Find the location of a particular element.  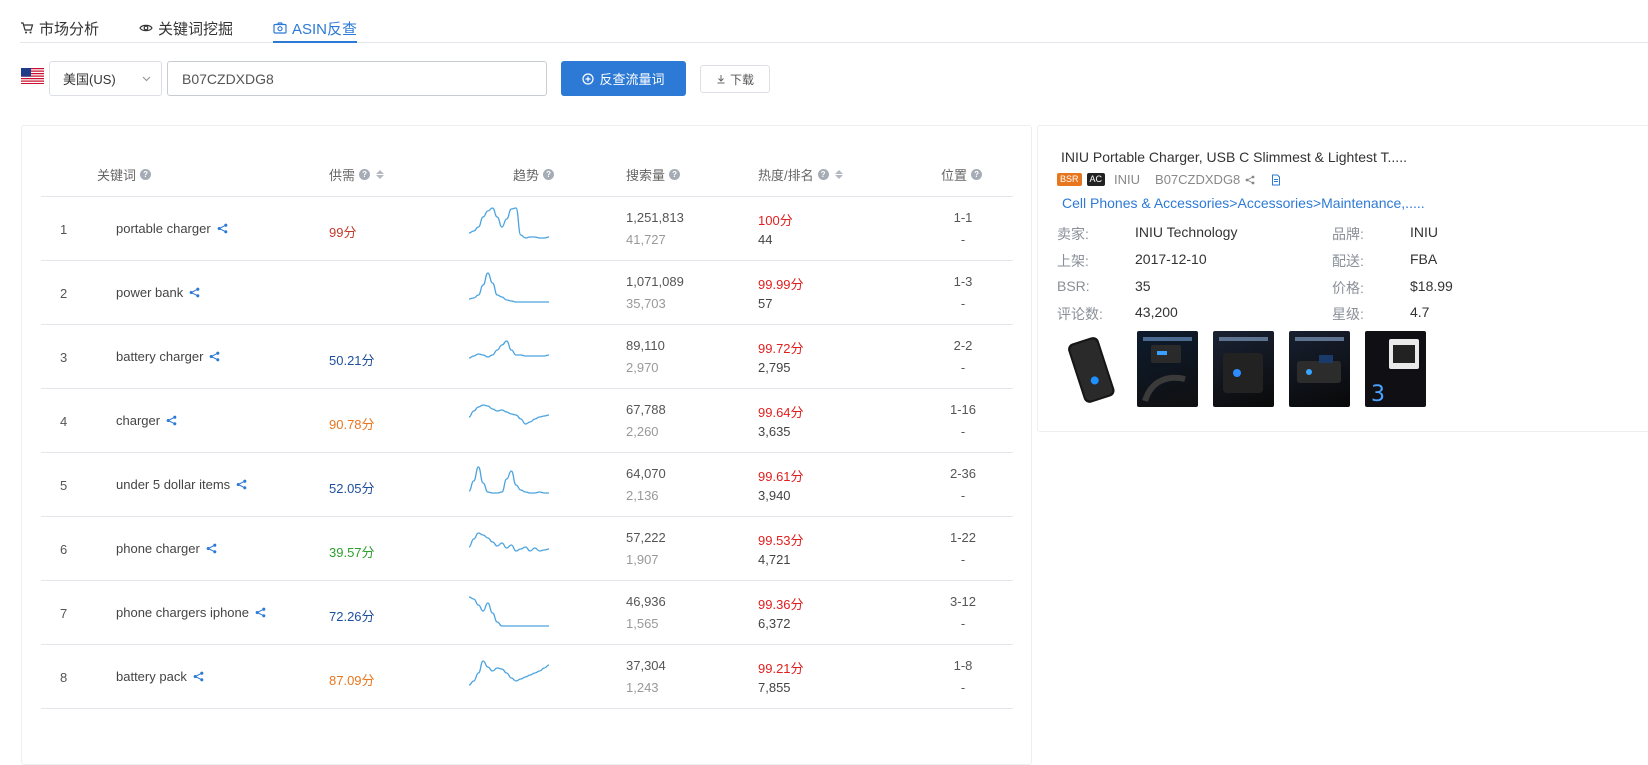

price-label: 价格: is located at coordinates (1348, 288).